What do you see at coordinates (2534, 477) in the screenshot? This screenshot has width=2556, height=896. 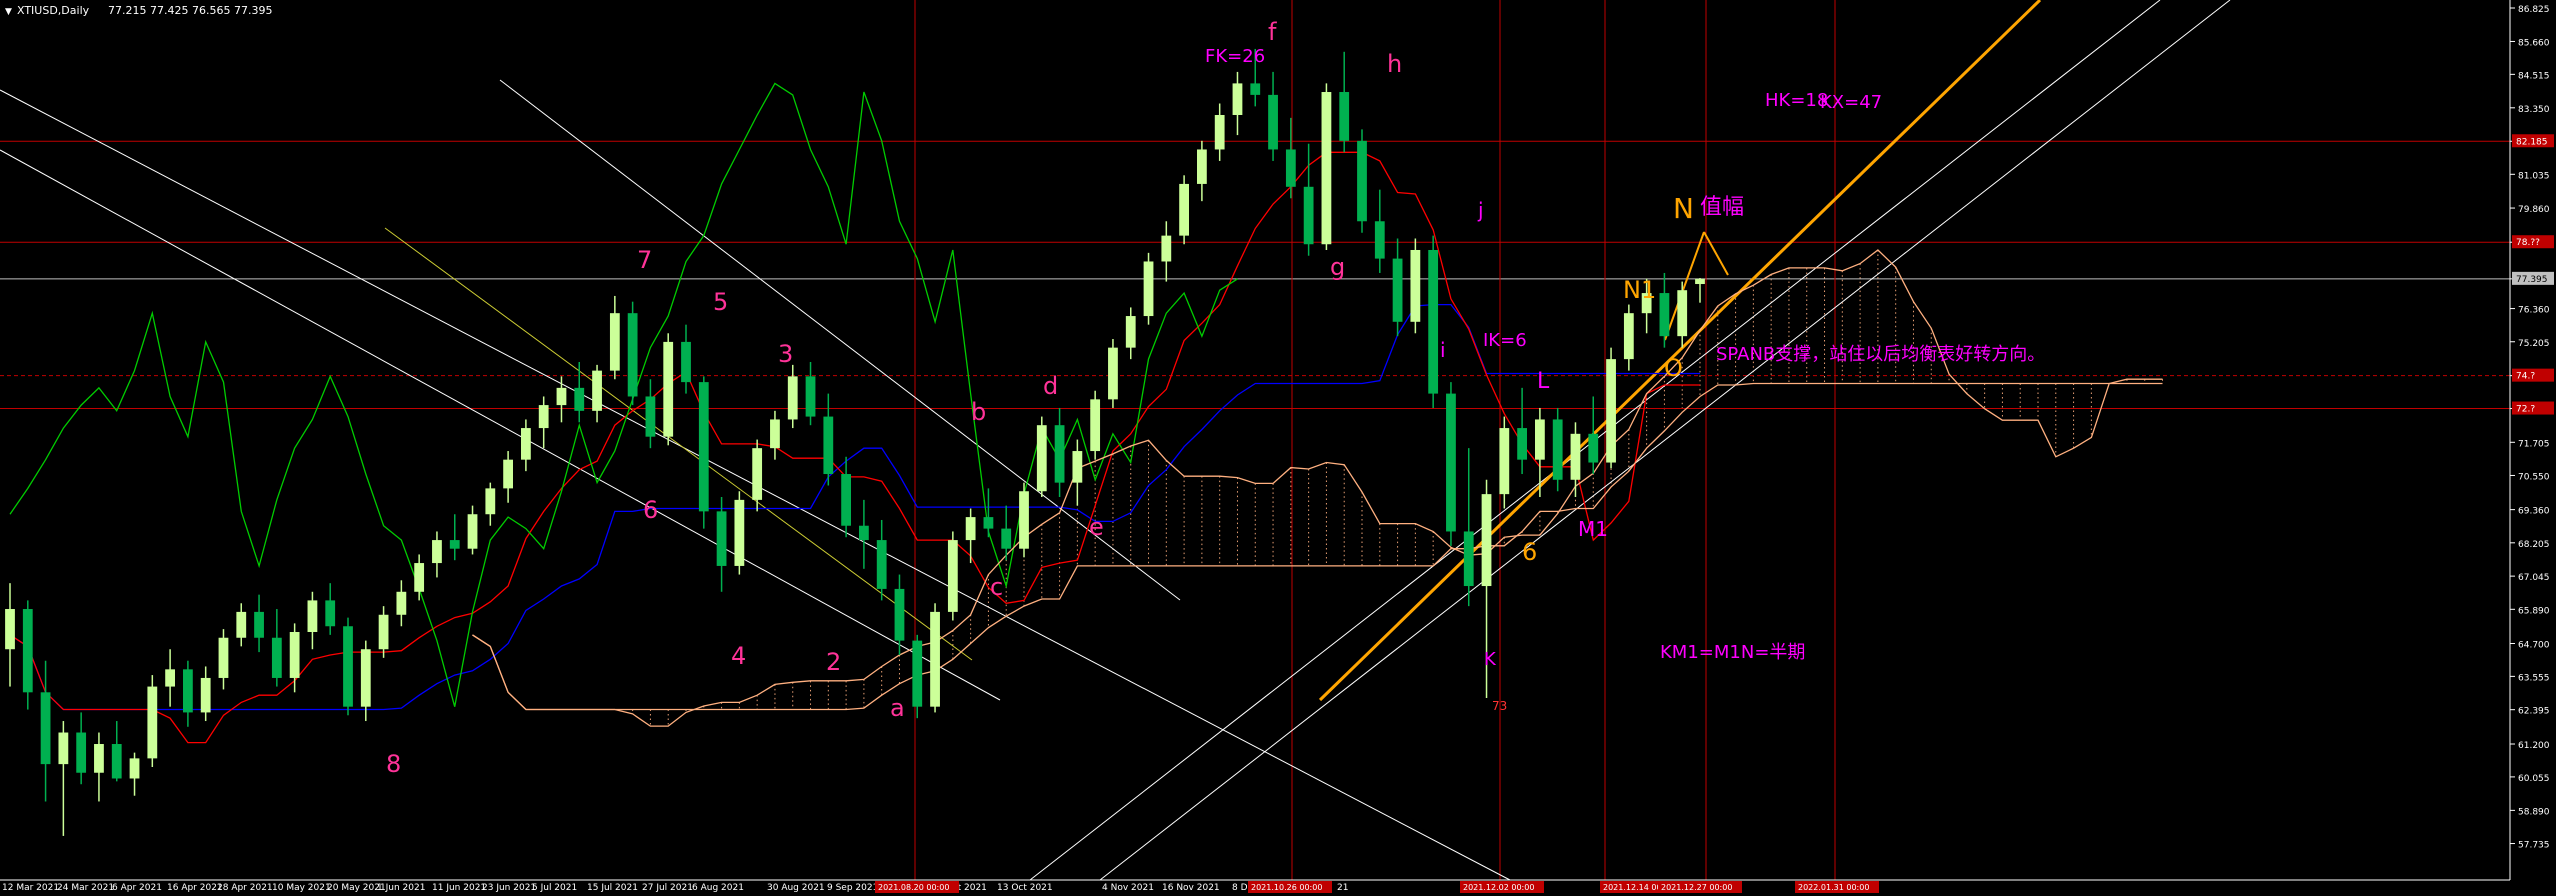 I see `price-tick-label: 70.550` at bounding box center [2534, 477].